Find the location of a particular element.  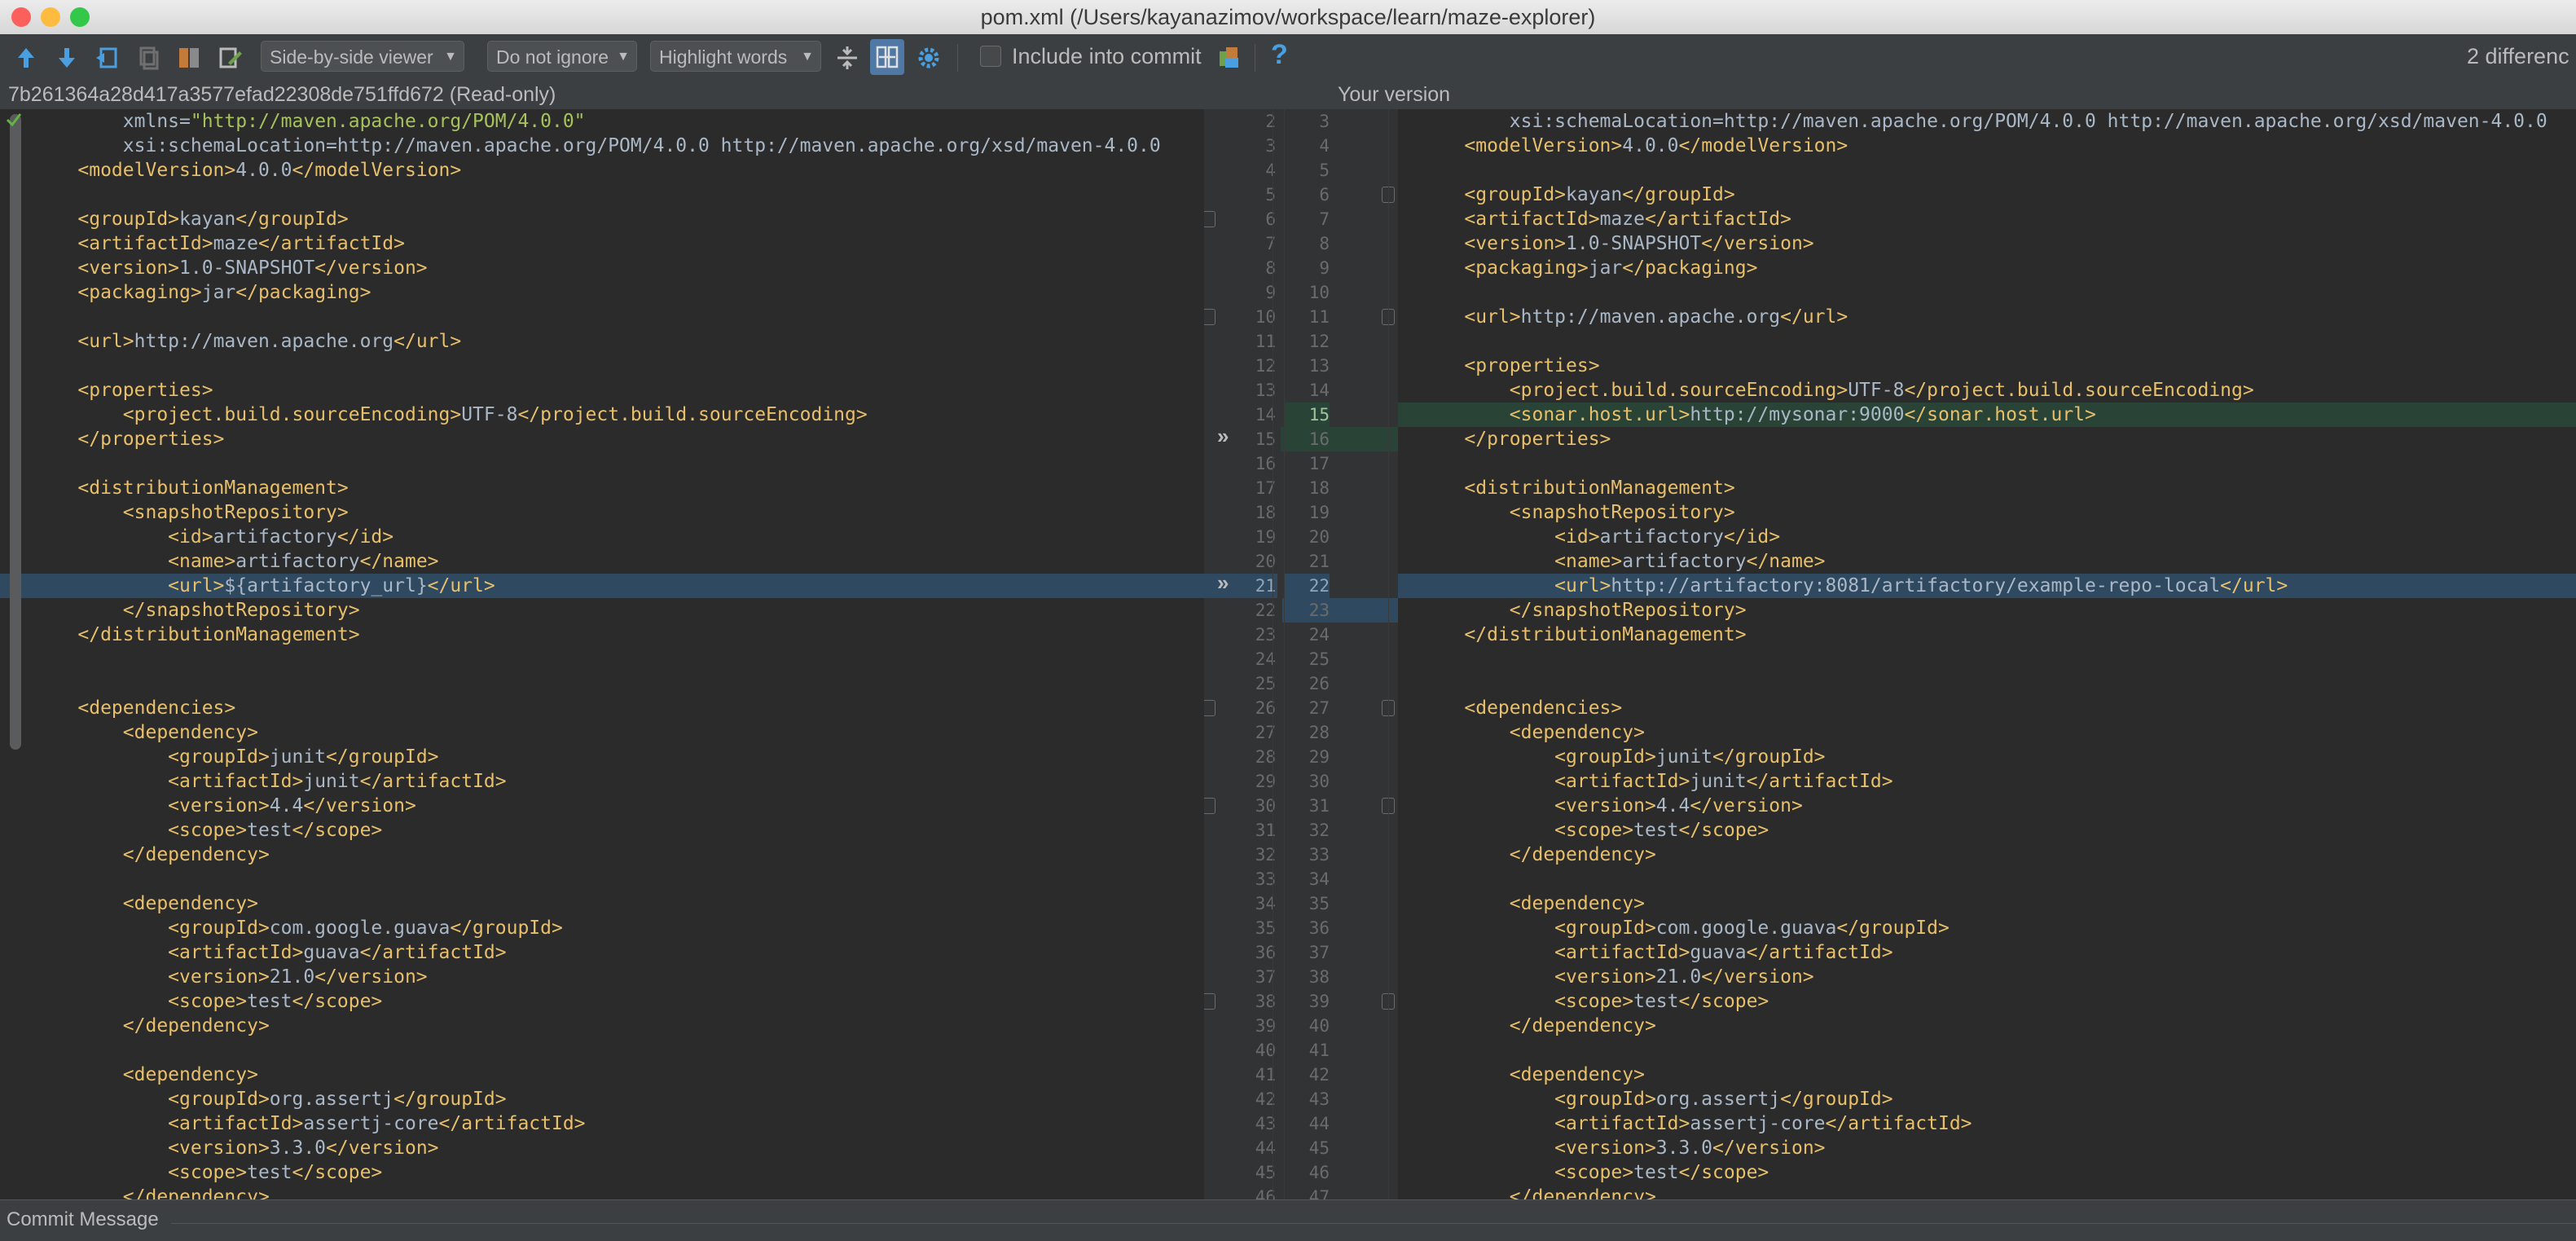

code-line: <url>${artifactory_url}</url> is located at coordinates (602, 586).